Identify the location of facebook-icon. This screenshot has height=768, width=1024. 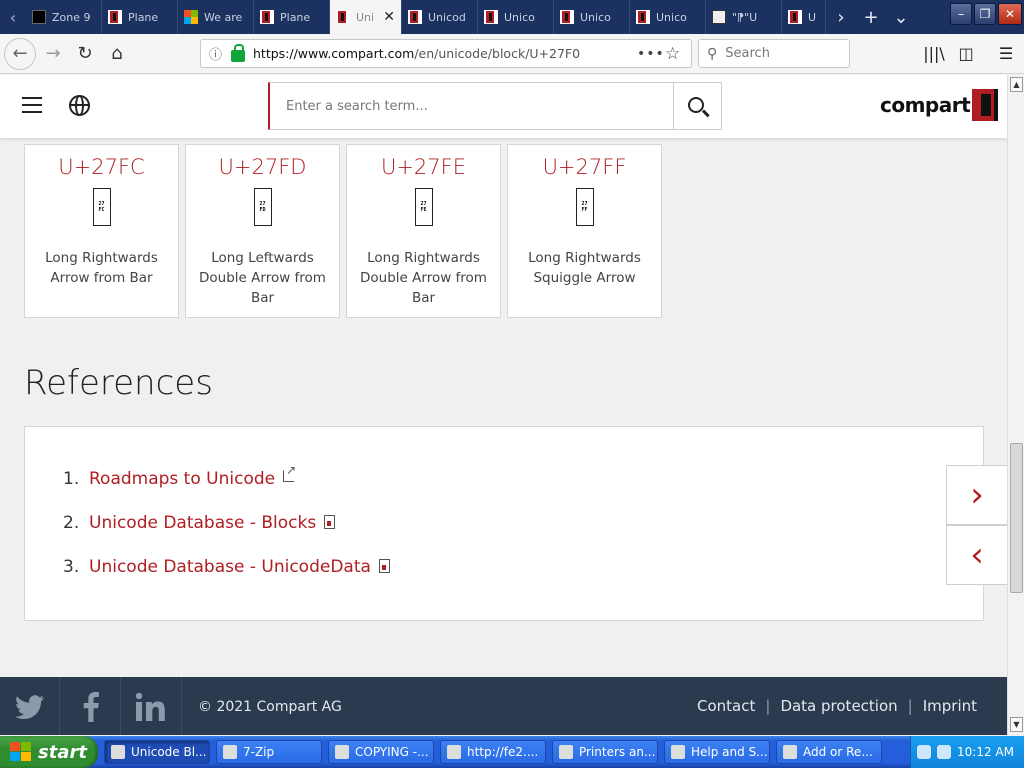
(91, 706).